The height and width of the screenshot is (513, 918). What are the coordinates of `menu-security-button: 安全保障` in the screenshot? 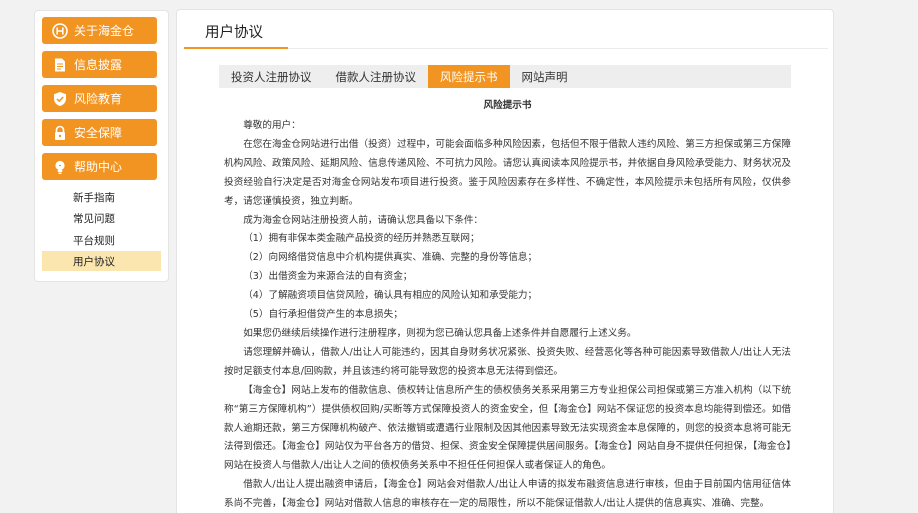 It's located at (99, 132).